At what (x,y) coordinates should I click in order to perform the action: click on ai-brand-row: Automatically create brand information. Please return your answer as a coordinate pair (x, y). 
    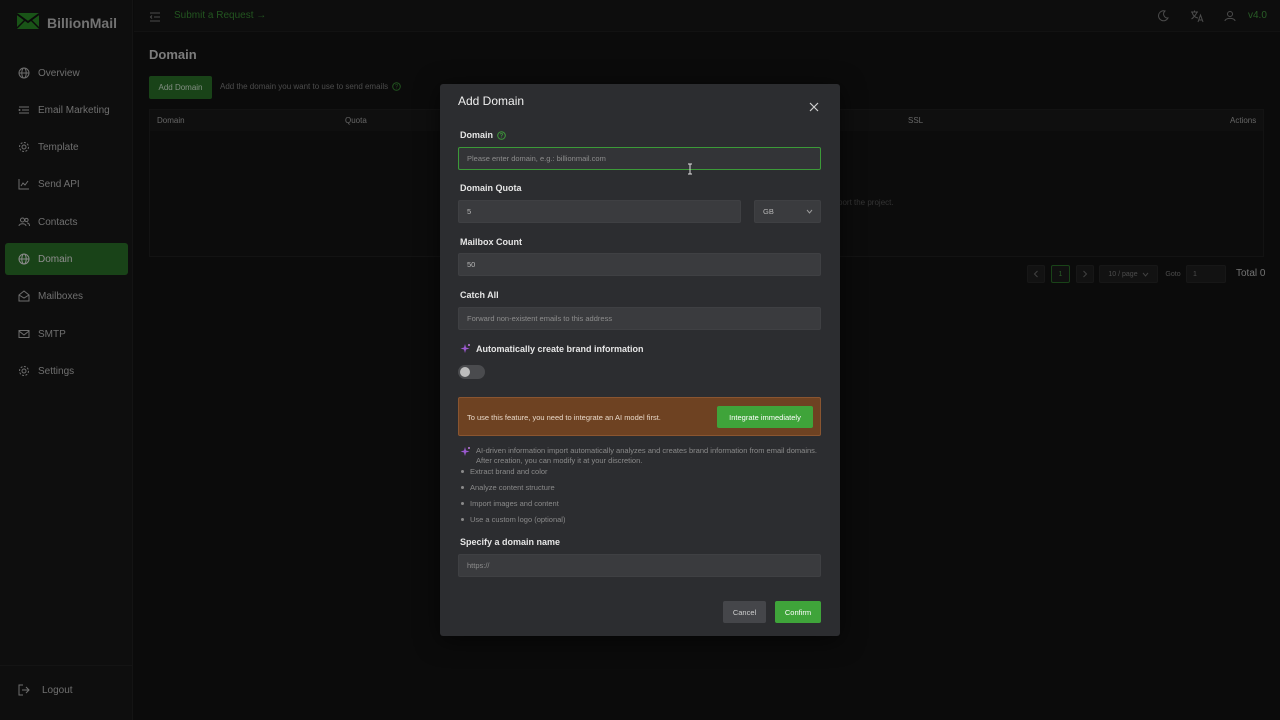
    Looking at the image, I should click on (552, 348).